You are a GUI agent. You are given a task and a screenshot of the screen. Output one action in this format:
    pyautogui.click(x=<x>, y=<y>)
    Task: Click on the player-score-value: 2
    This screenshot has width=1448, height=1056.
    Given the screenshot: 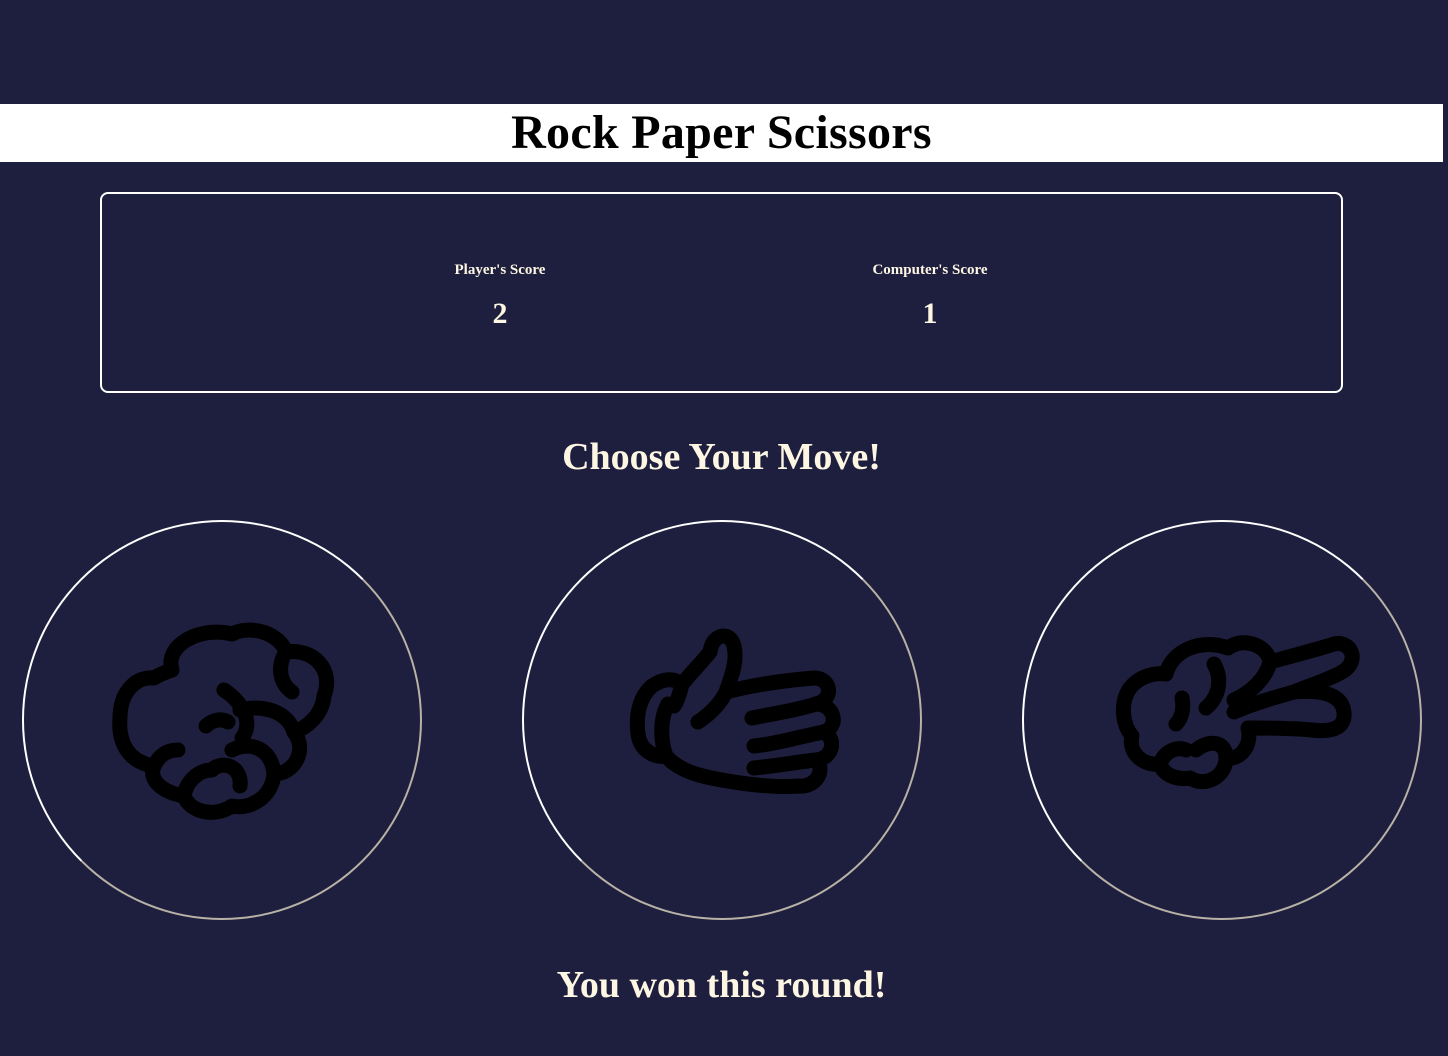 What is the action you would take?
    pyautogui.click(x=500, y=313)
    